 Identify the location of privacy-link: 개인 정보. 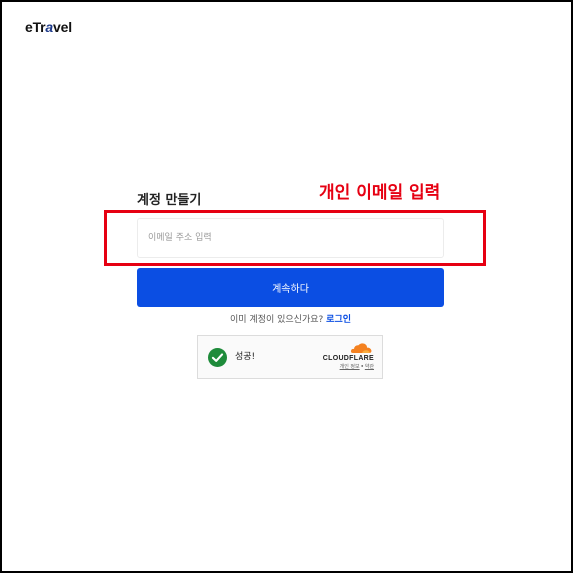
(350, 367).